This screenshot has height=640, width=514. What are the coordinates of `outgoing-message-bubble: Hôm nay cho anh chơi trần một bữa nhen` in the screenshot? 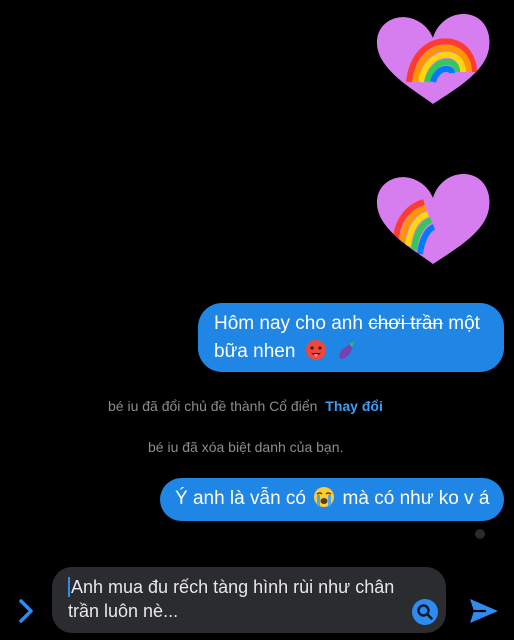 It's located at (351, 337).